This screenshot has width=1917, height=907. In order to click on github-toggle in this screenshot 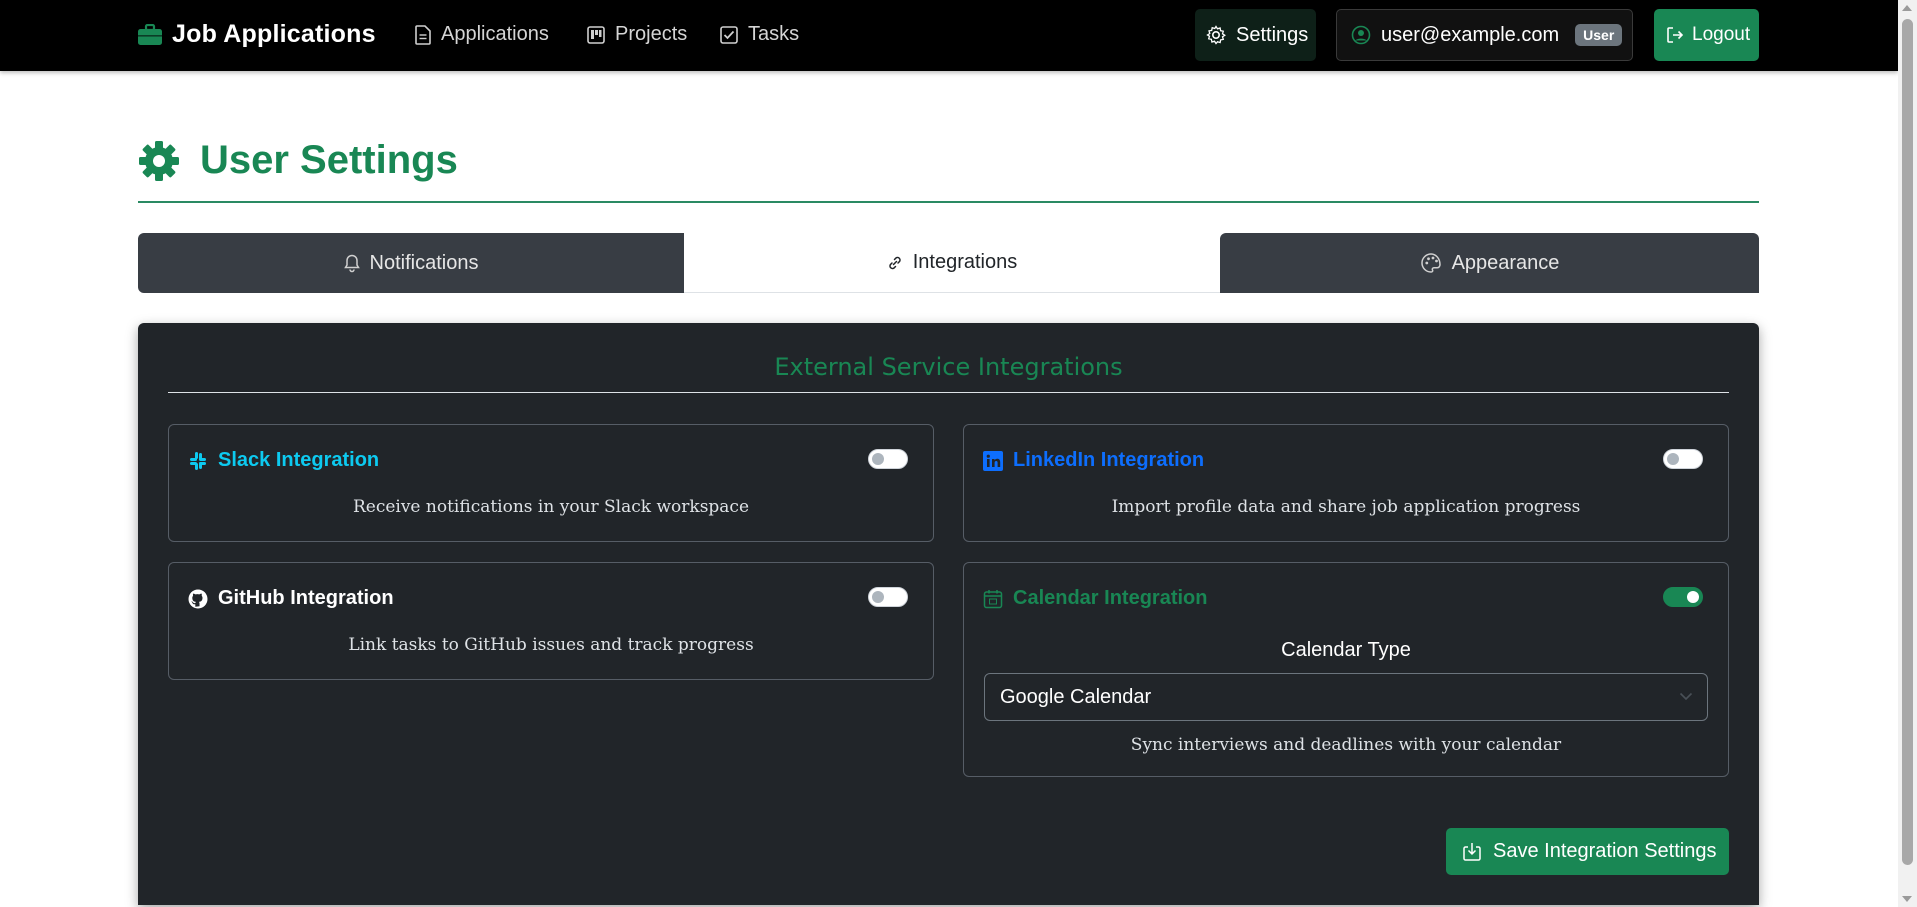, I will do `click(888, 597)`.